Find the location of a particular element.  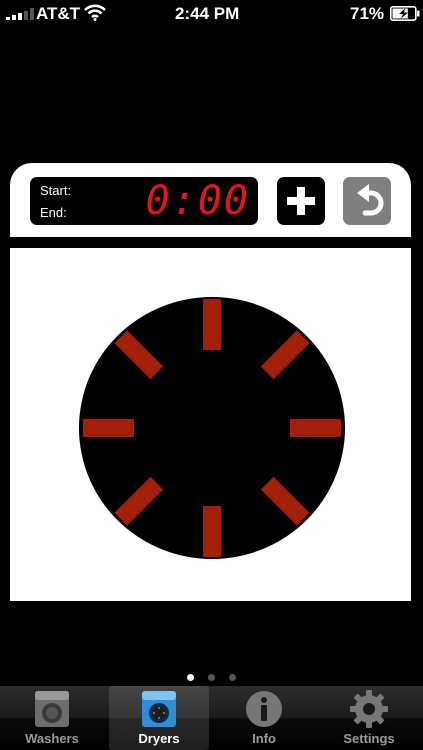

gear-icon is located at coordinates (369, 709).